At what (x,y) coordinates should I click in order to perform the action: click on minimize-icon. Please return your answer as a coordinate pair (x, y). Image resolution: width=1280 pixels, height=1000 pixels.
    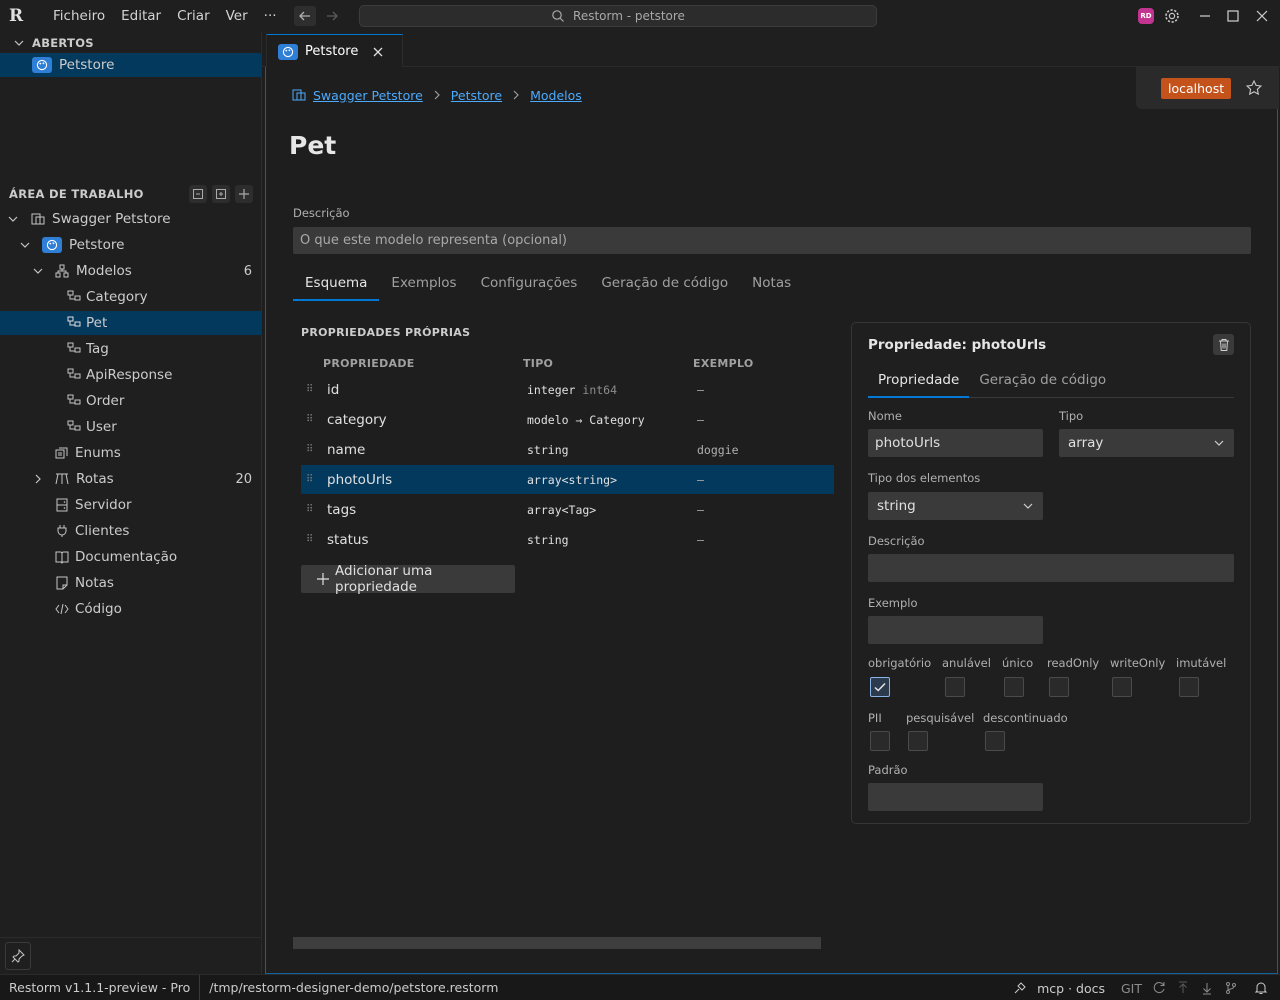
    Looking at the image, I should click on (1205, 16).